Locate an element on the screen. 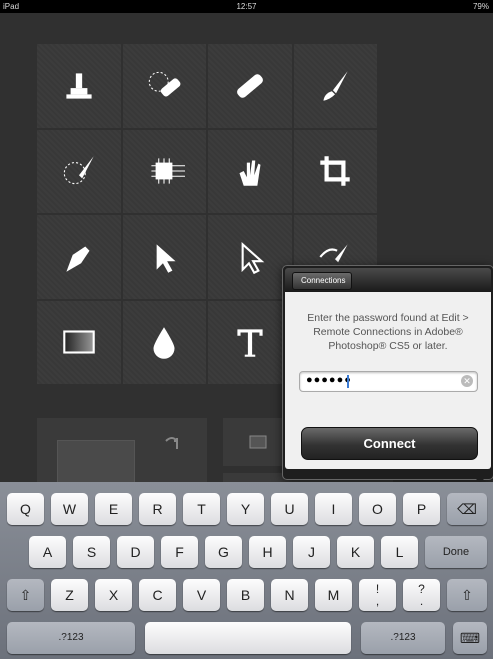 The image size is (493, 659). tool-gradient is located at coordinates (79, 342).